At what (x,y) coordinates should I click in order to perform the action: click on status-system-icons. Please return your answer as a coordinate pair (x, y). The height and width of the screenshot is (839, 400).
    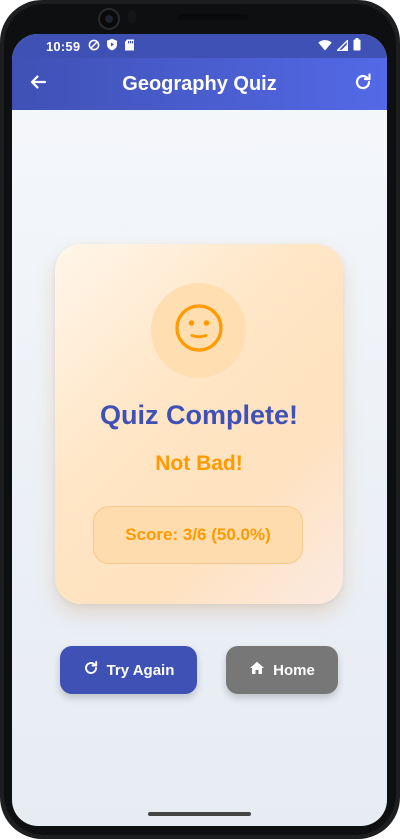
    Looking at the image, I should click on (339, 46).